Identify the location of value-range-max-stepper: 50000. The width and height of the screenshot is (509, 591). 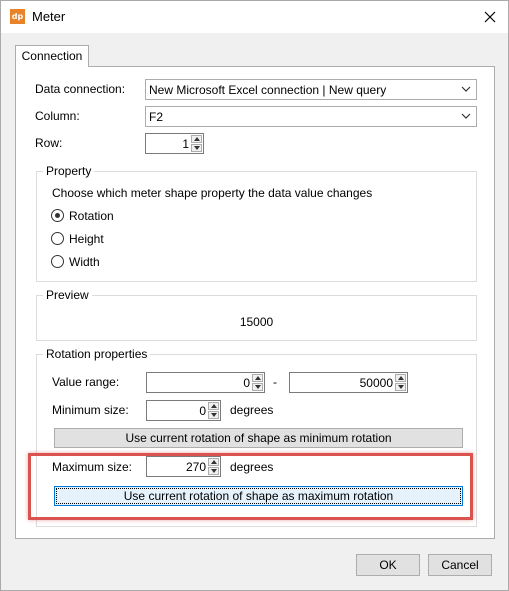
(348, 382).